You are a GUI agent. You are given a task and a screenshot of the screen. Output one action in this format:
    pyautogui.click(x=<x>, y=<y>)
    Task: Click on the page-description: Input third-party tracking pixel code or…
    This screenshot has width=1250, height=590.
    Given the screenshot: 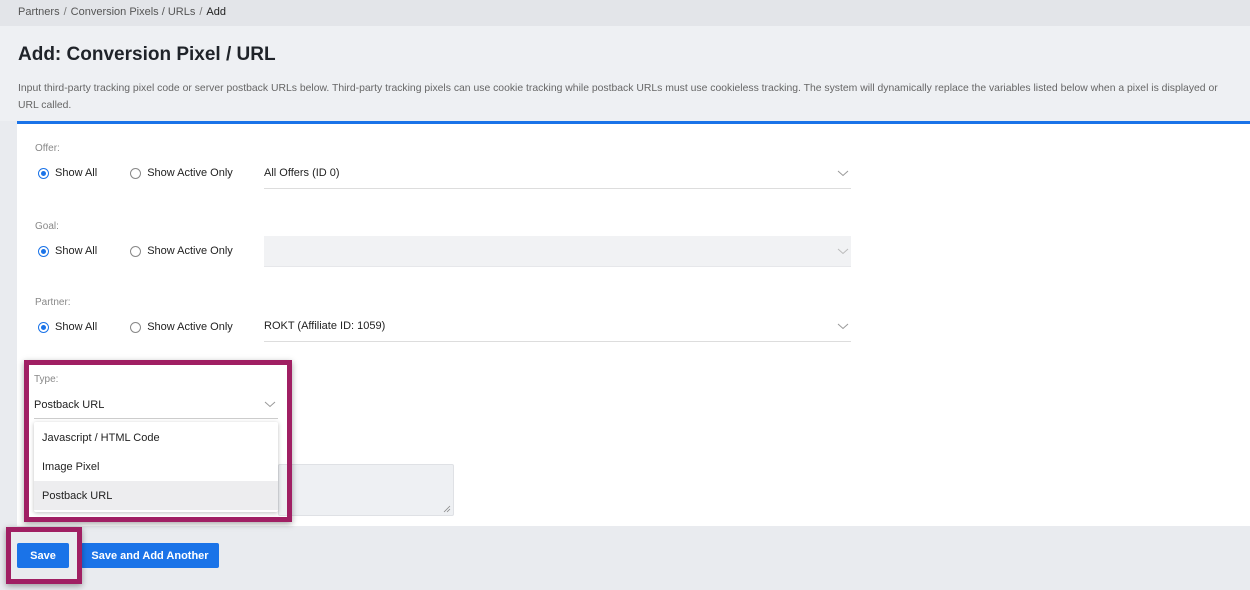 What is the action you would take?
    pyautogui.click(x=618, y=97)
    